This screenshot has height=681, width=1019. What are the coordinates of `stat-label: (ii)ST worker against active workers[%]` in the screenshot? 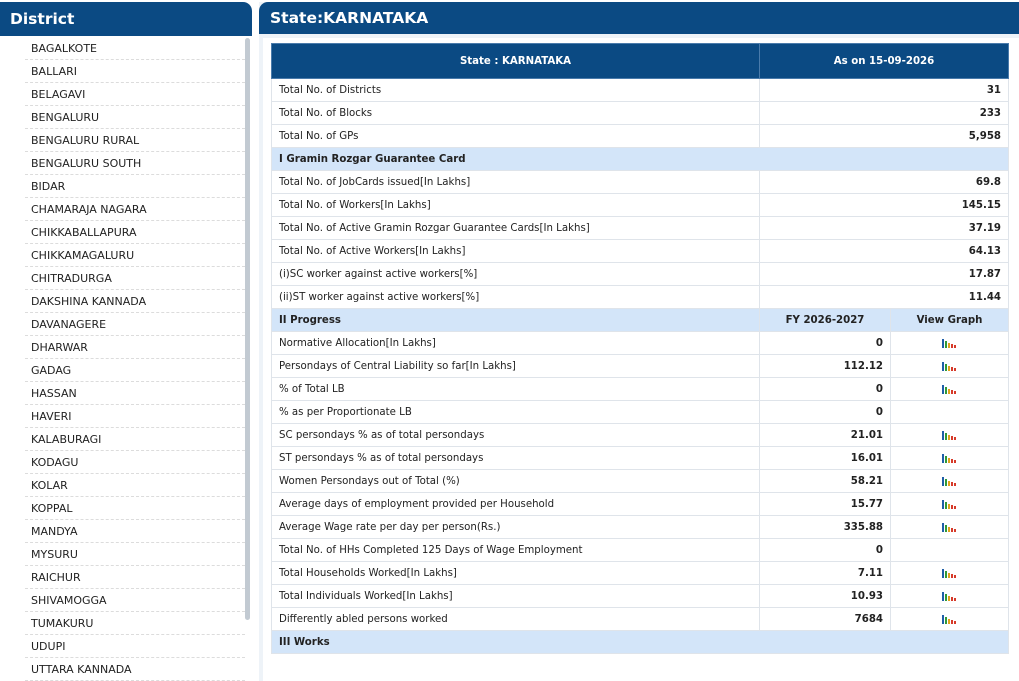 It's located at (515, 297).